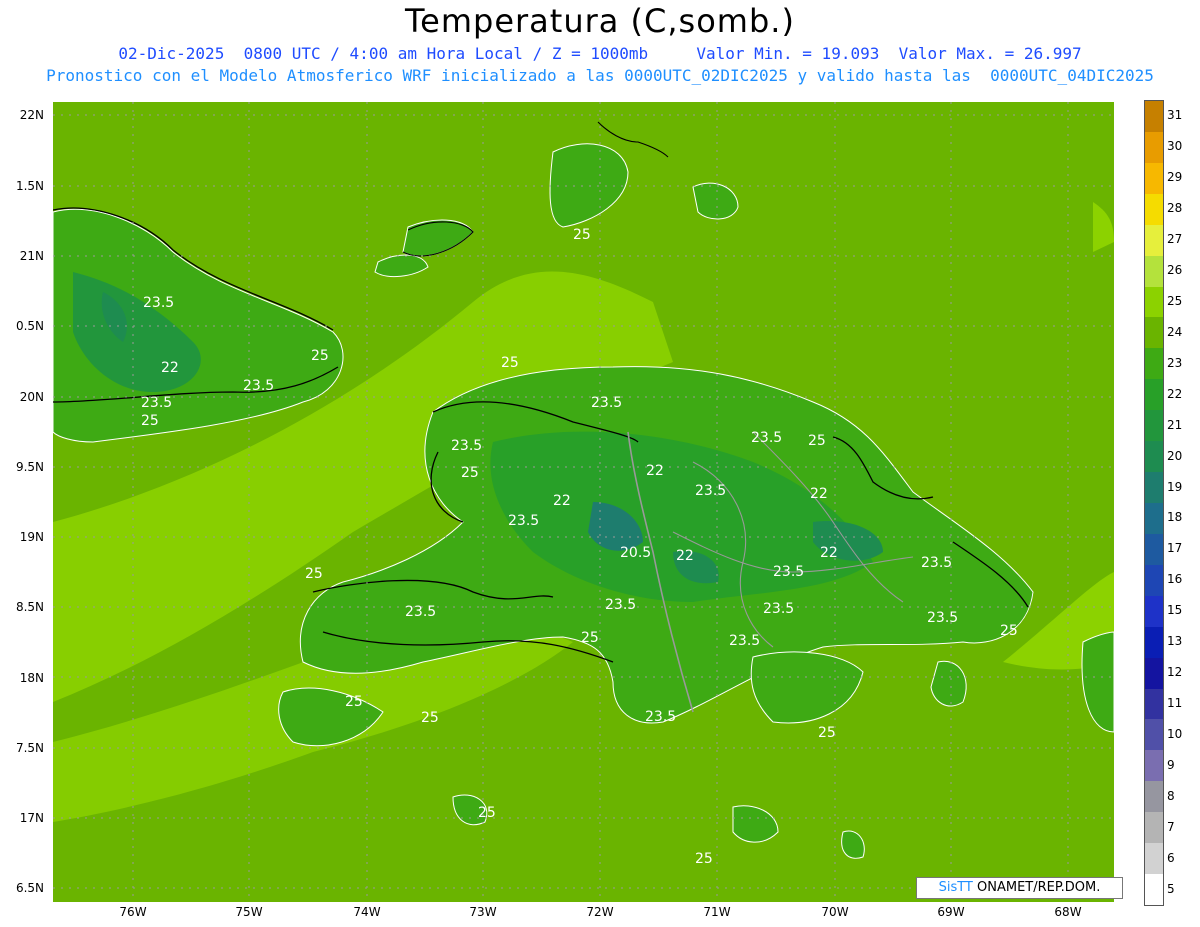  What do you see at coordinates (1175, 331) in the screenshot?
I see `colorbar-label: 24` at bounding box center [1175, 331].